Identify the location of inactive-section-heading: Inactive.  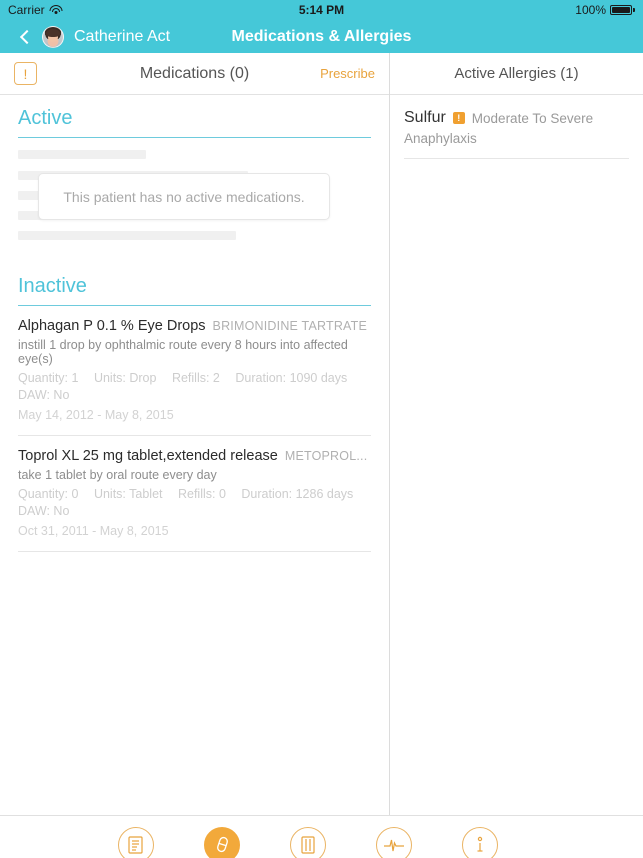
(194, 284).